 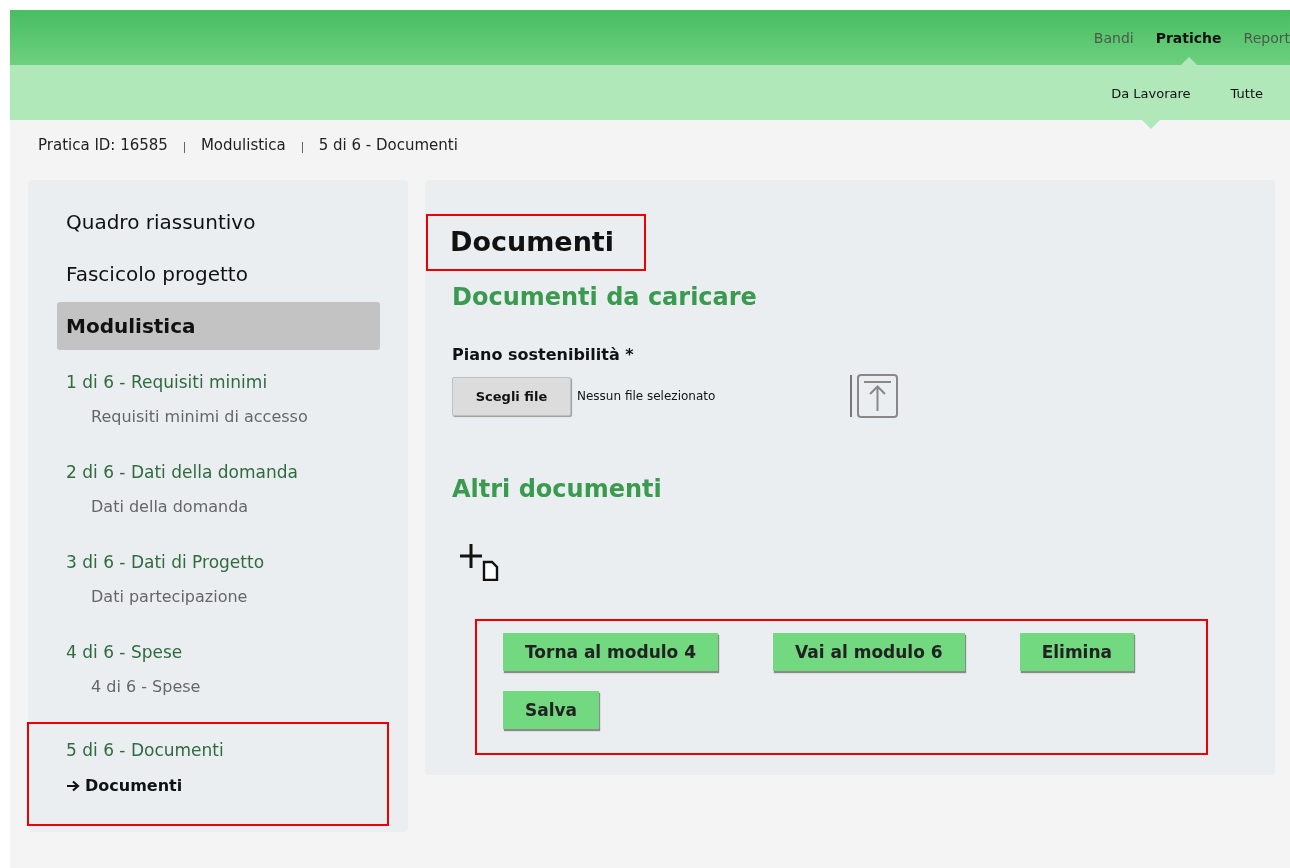 I want to click on upload-icon, so click(x=874, y=396).